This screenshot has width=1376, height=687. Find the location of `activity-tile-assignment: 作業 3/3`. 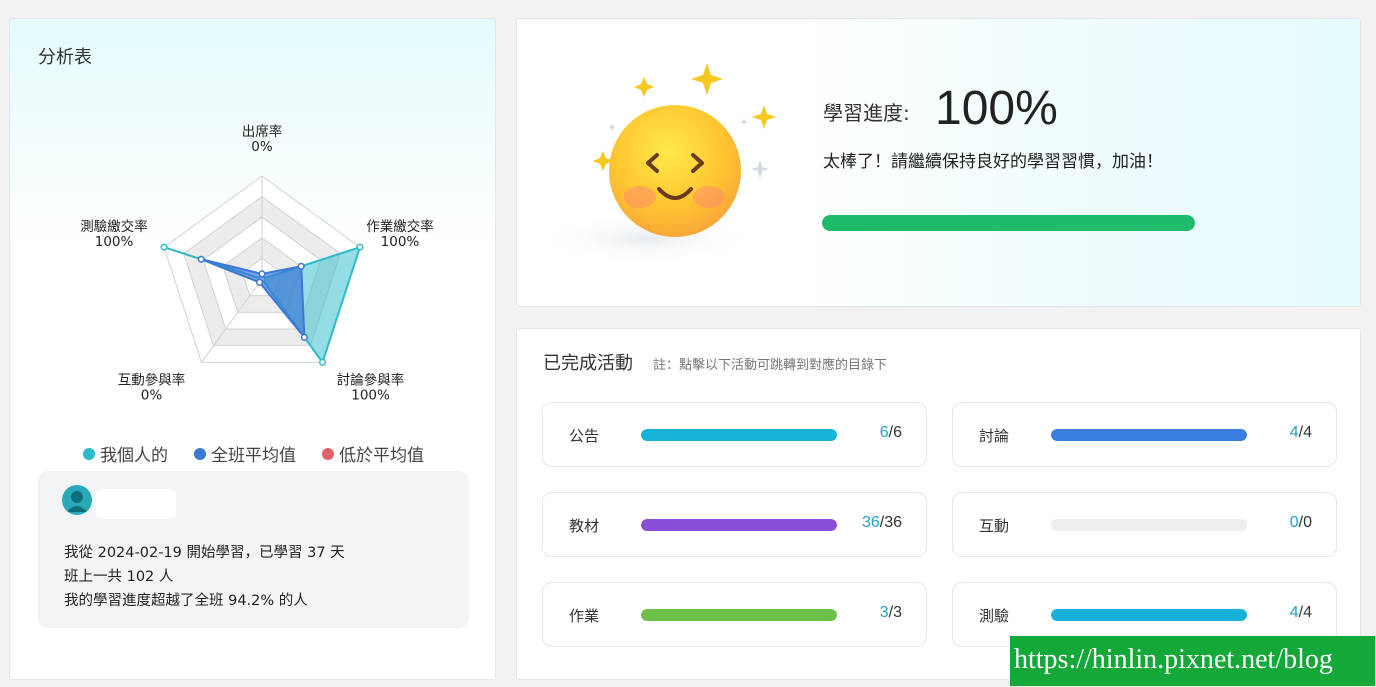

activity-tile-assignment: 作業 3/3 is located at coordinates (734, 614).